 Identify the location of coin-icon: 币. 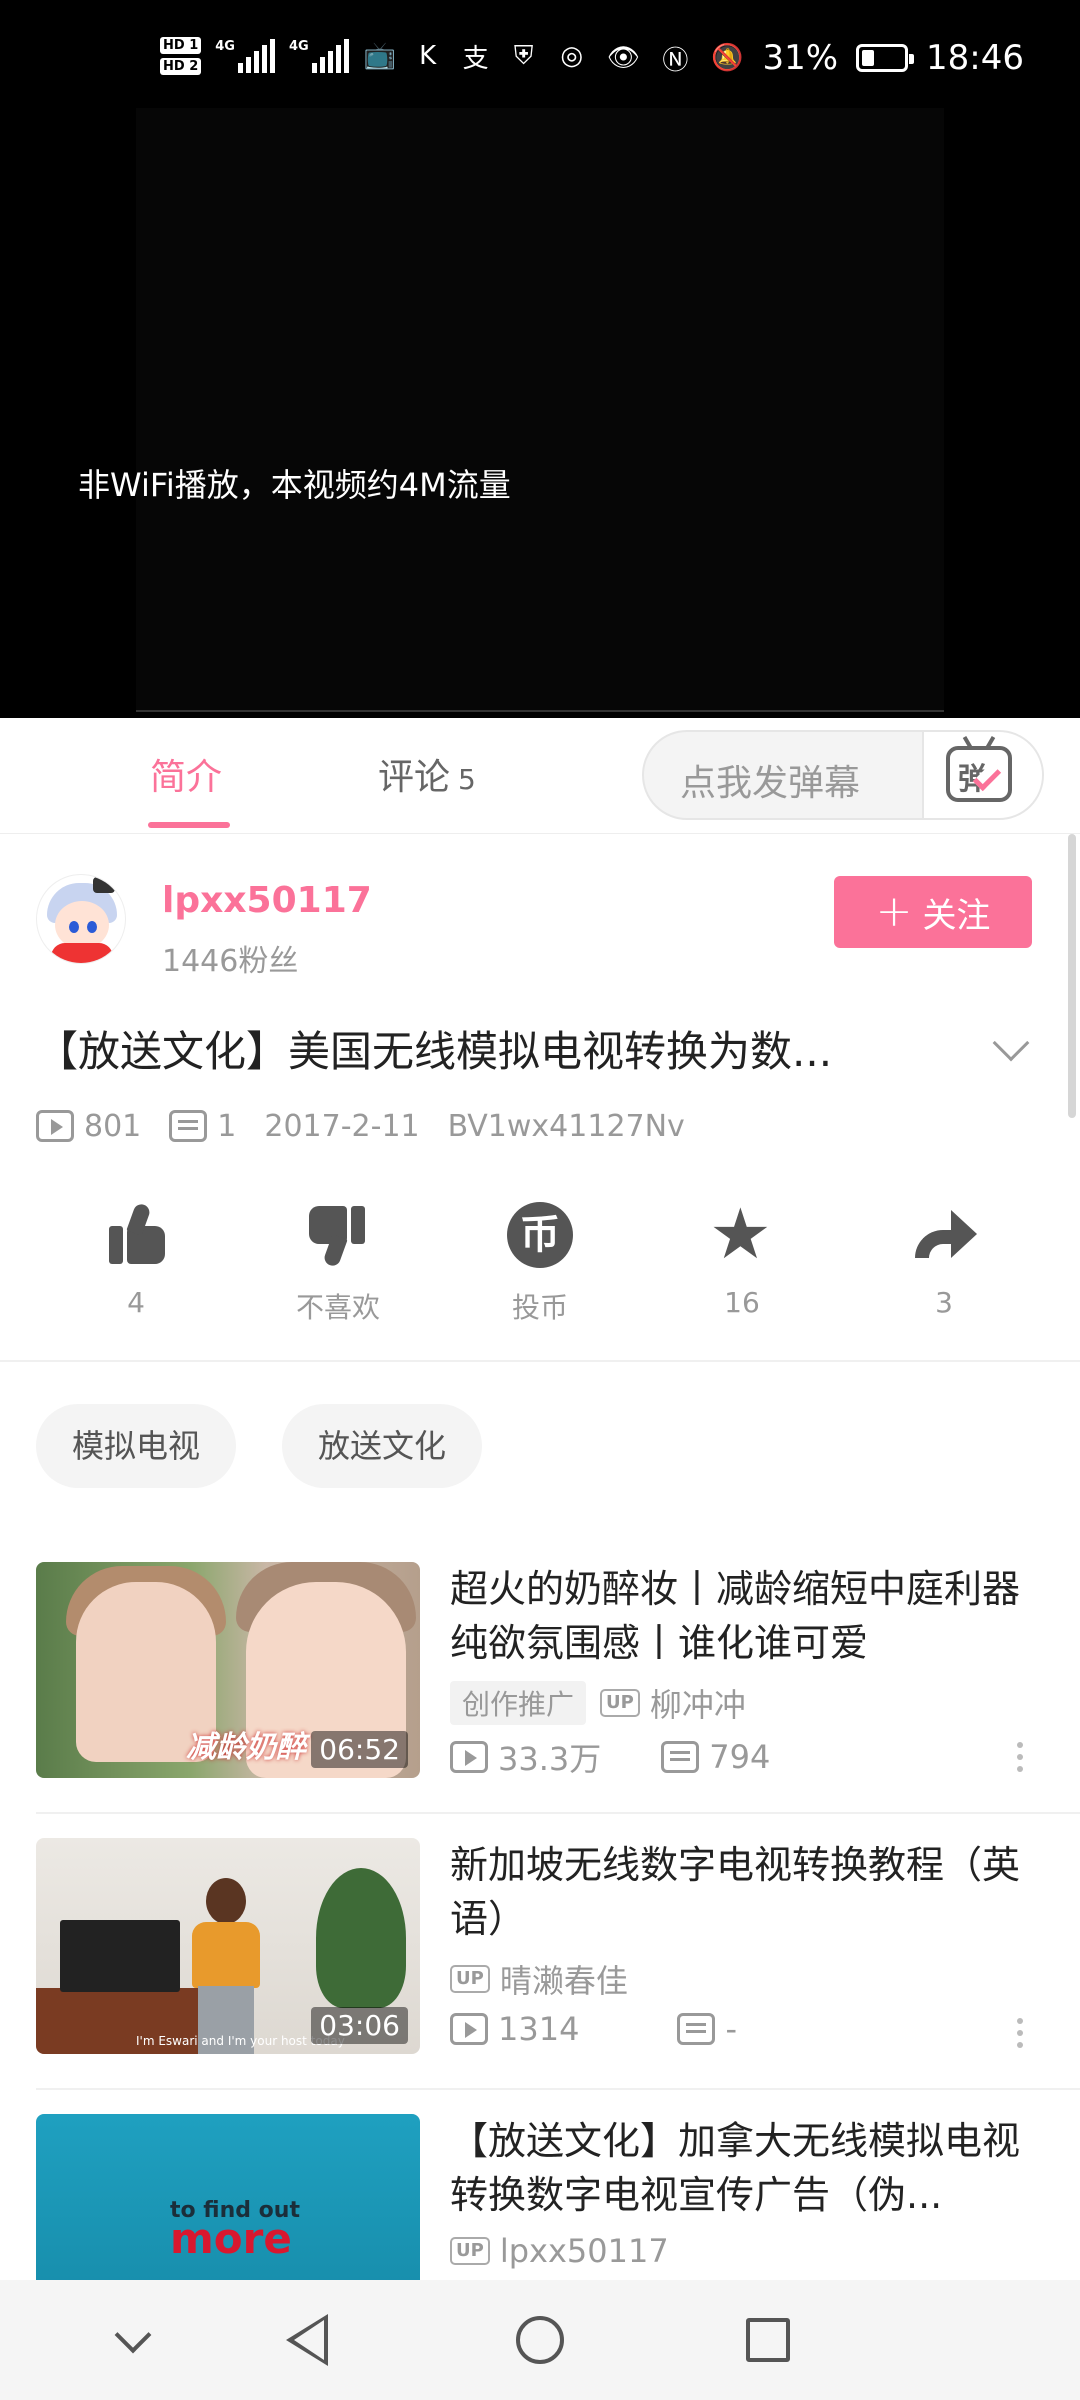
(540, 1235).